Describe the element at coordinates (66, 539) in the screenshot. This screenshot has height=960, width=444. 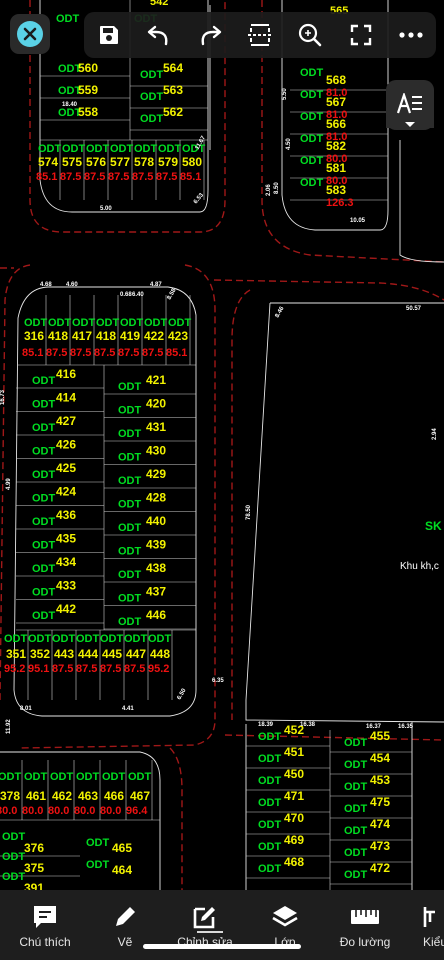
I see `lot-number: 435` at that location.